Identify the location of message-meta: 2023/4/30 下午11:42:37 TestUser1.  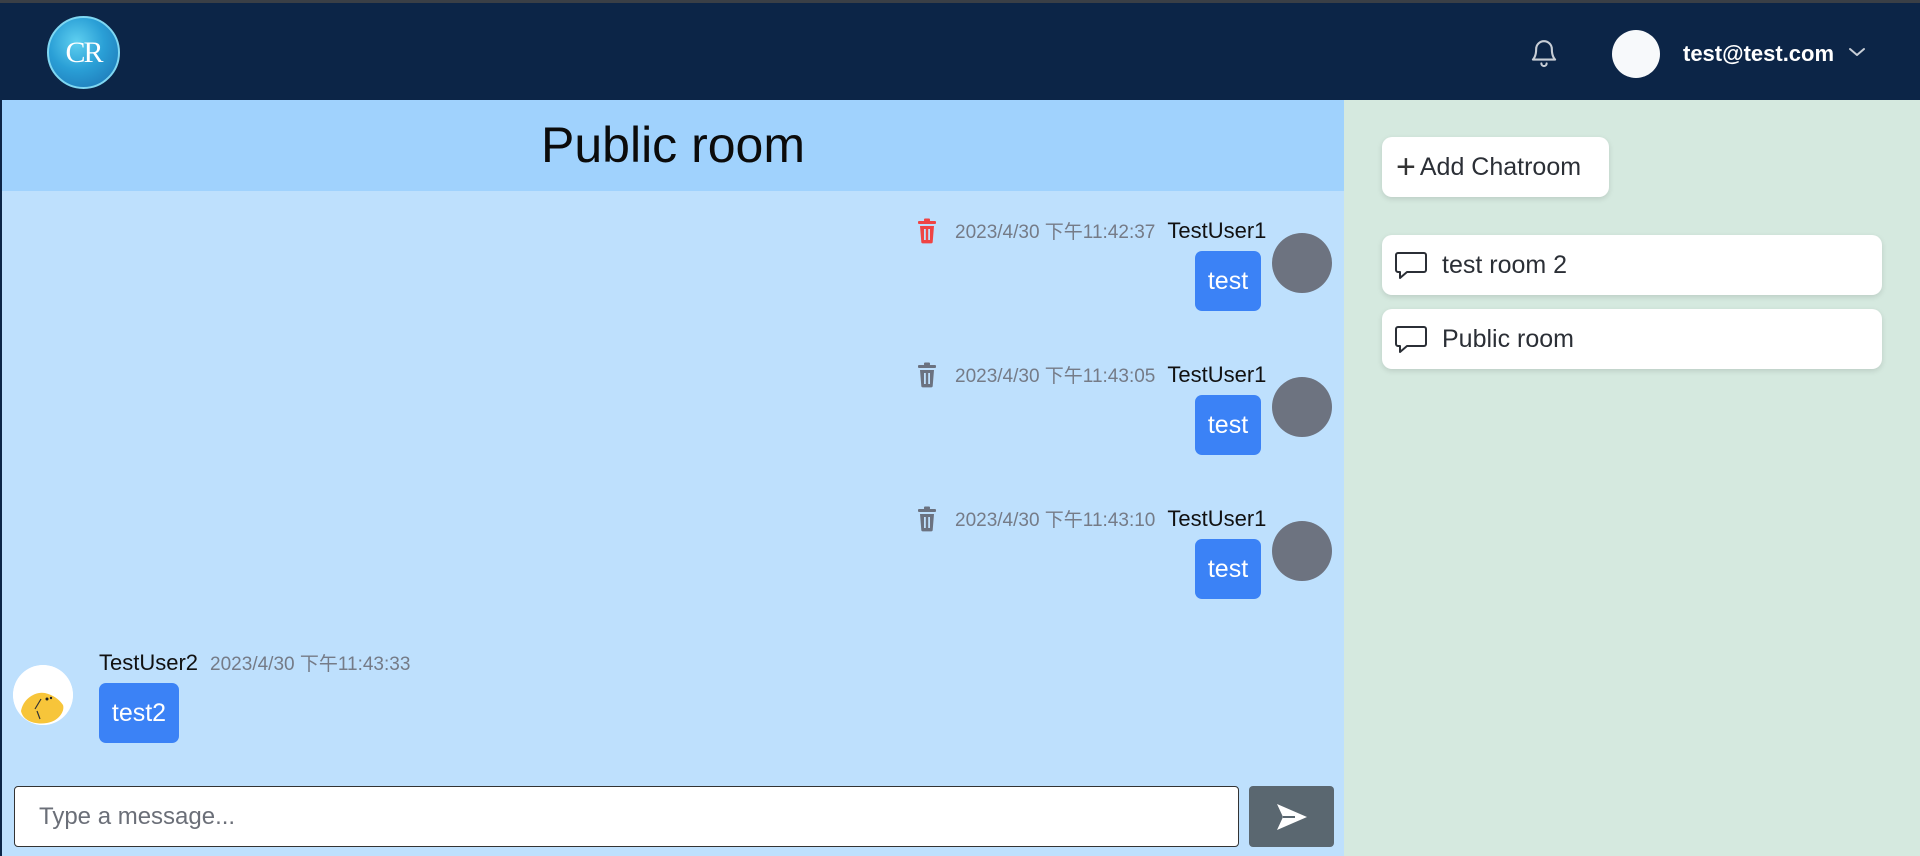
(1091, 230).